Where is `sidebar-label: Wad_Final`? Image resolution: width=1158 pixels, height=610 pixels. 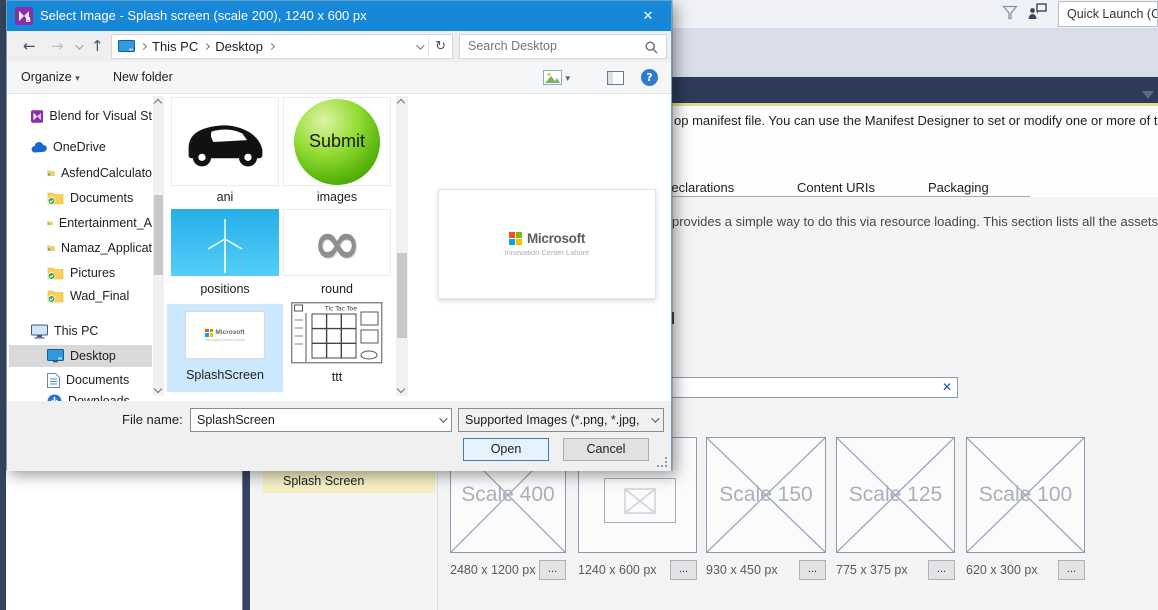
sidebar-label: Wad_Final is located at coordinates (100, 296).